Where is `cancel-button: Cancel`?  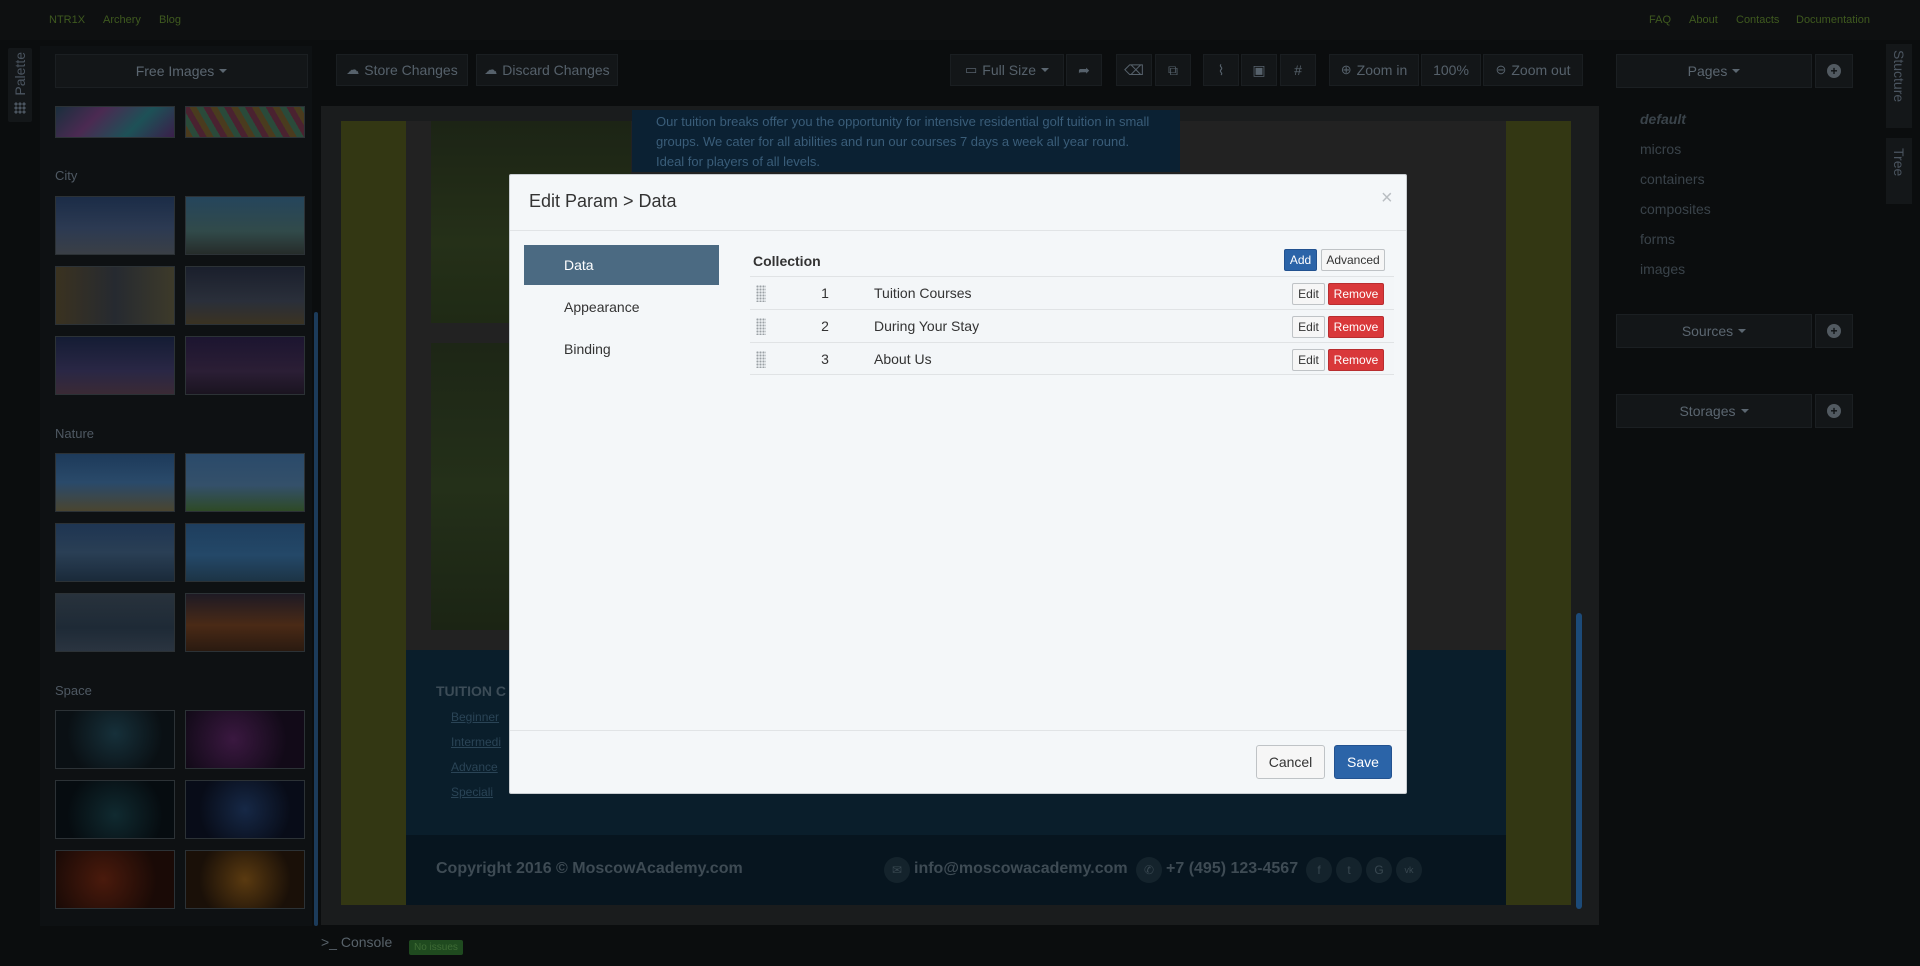 cancel-button: Cancel is located at coordinates (1290, 762).